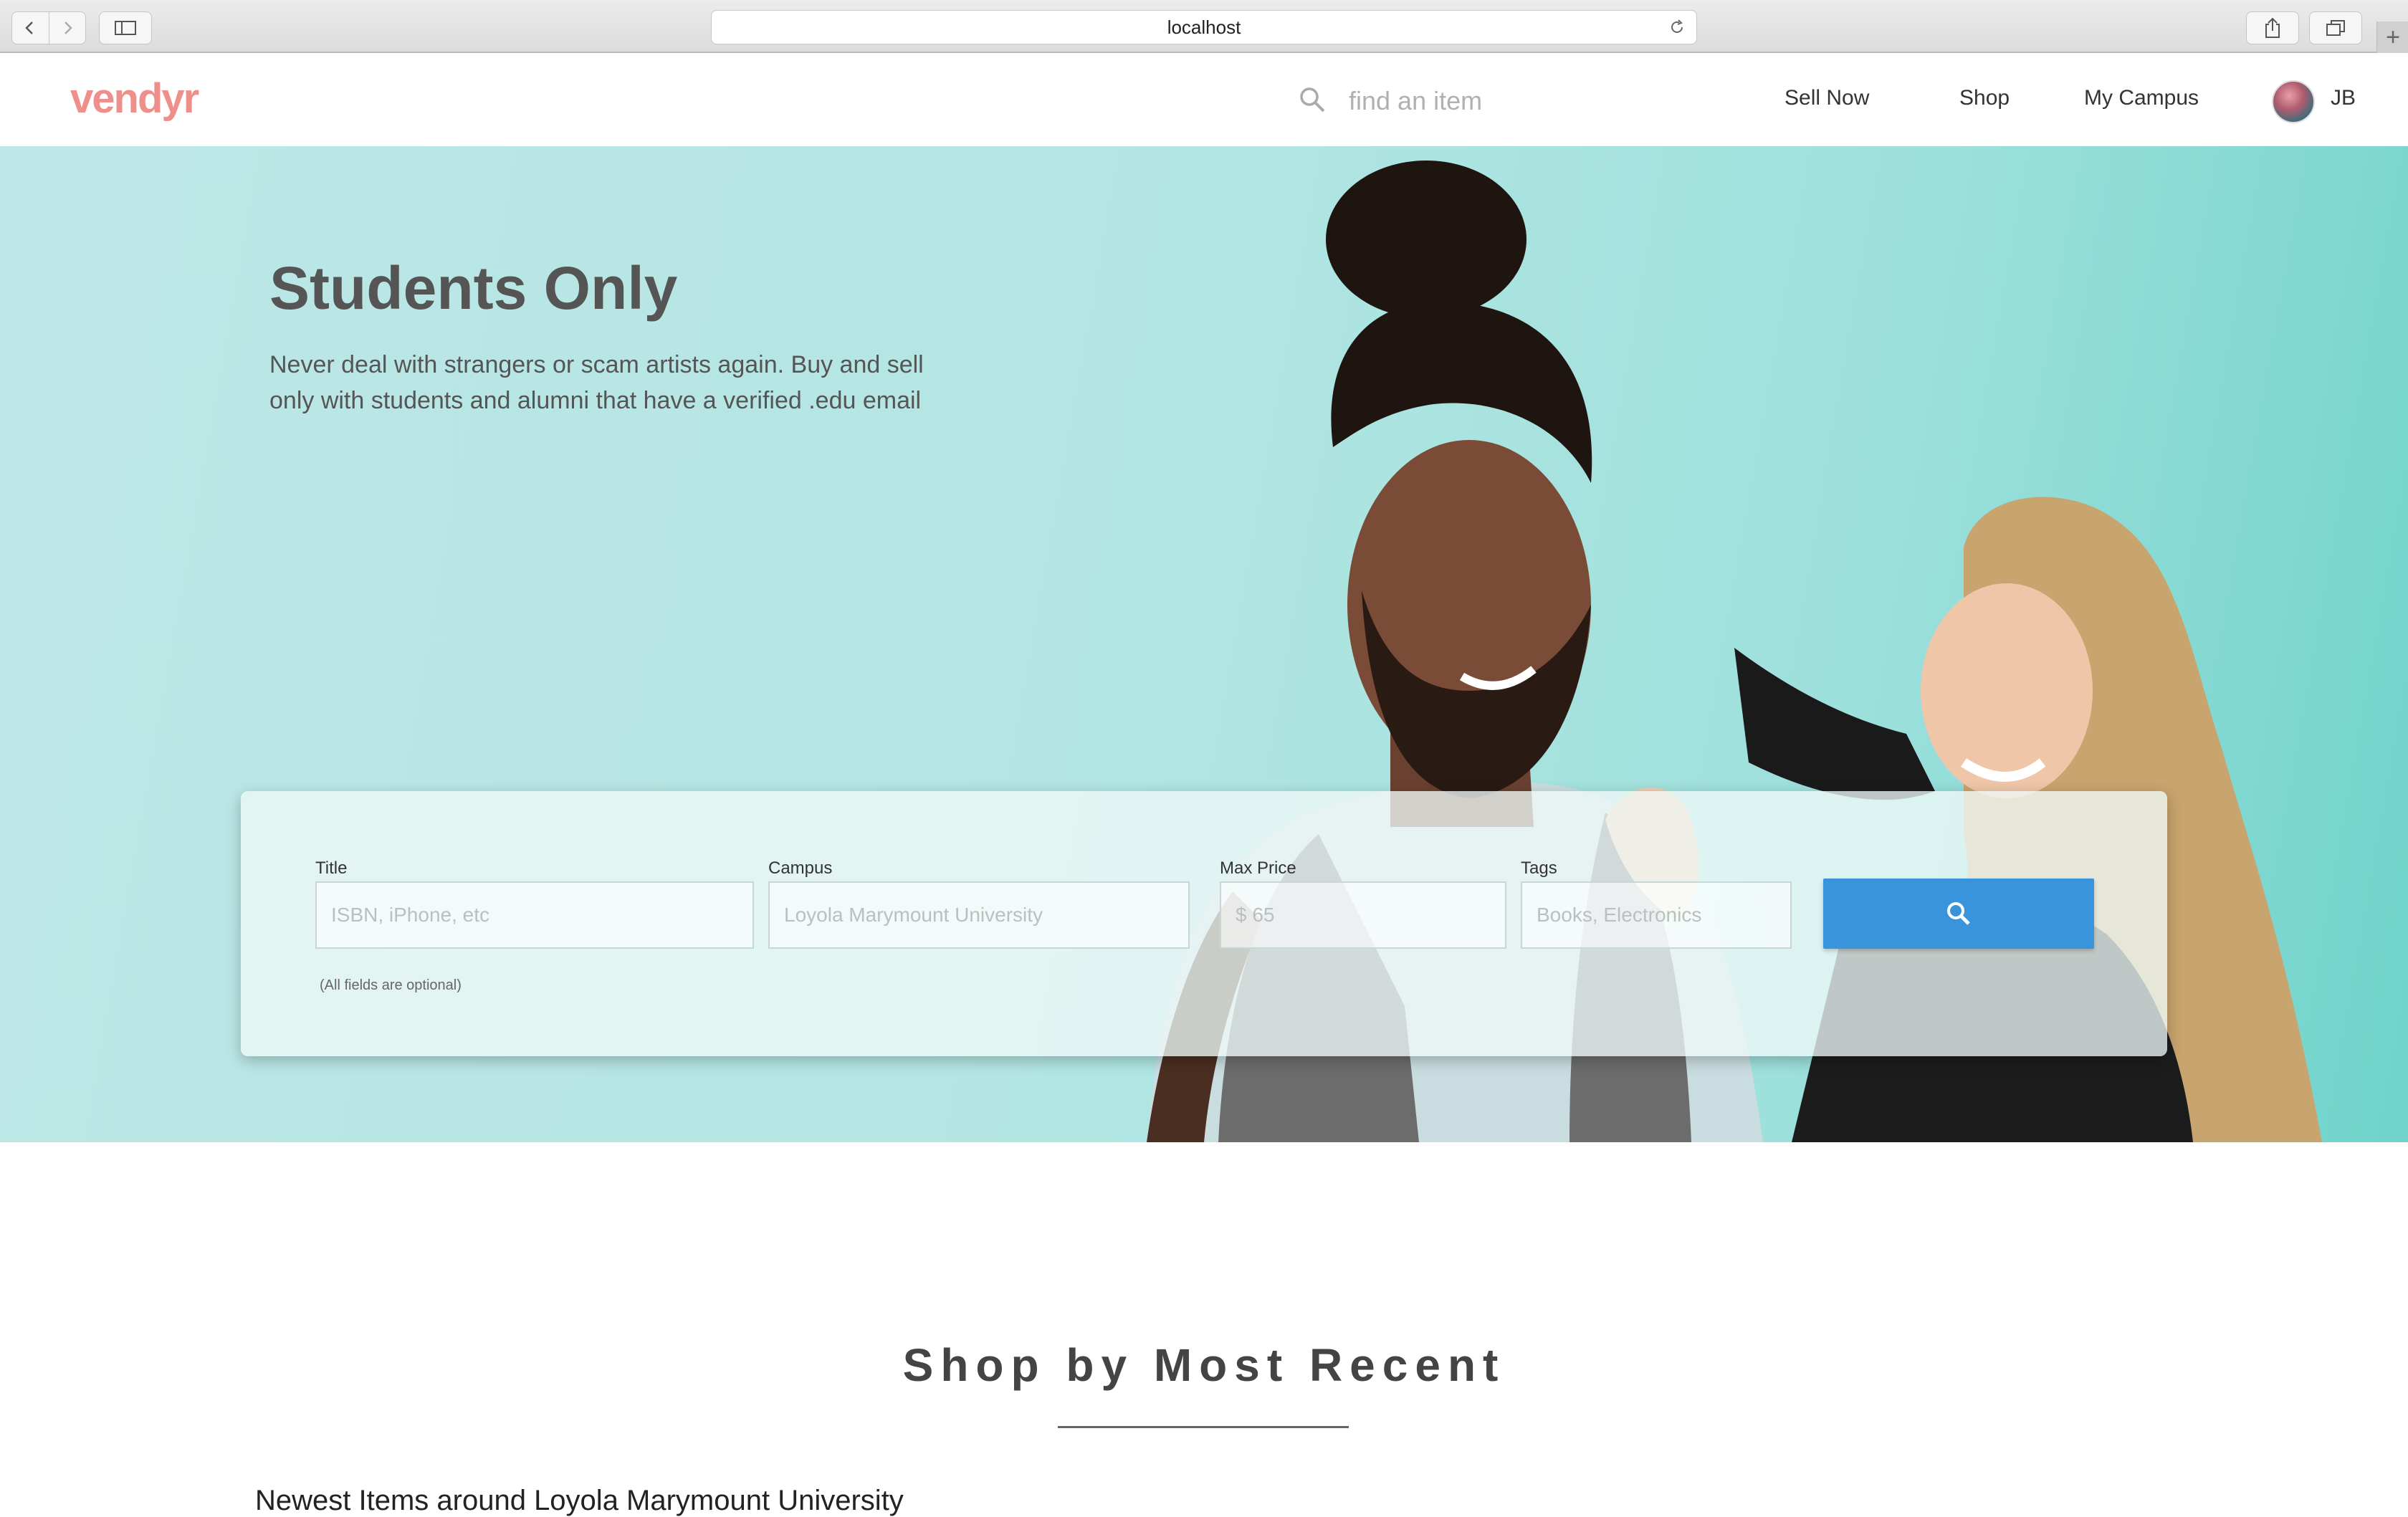  I want to click on tags-label: Tags, so click(1539, 868).